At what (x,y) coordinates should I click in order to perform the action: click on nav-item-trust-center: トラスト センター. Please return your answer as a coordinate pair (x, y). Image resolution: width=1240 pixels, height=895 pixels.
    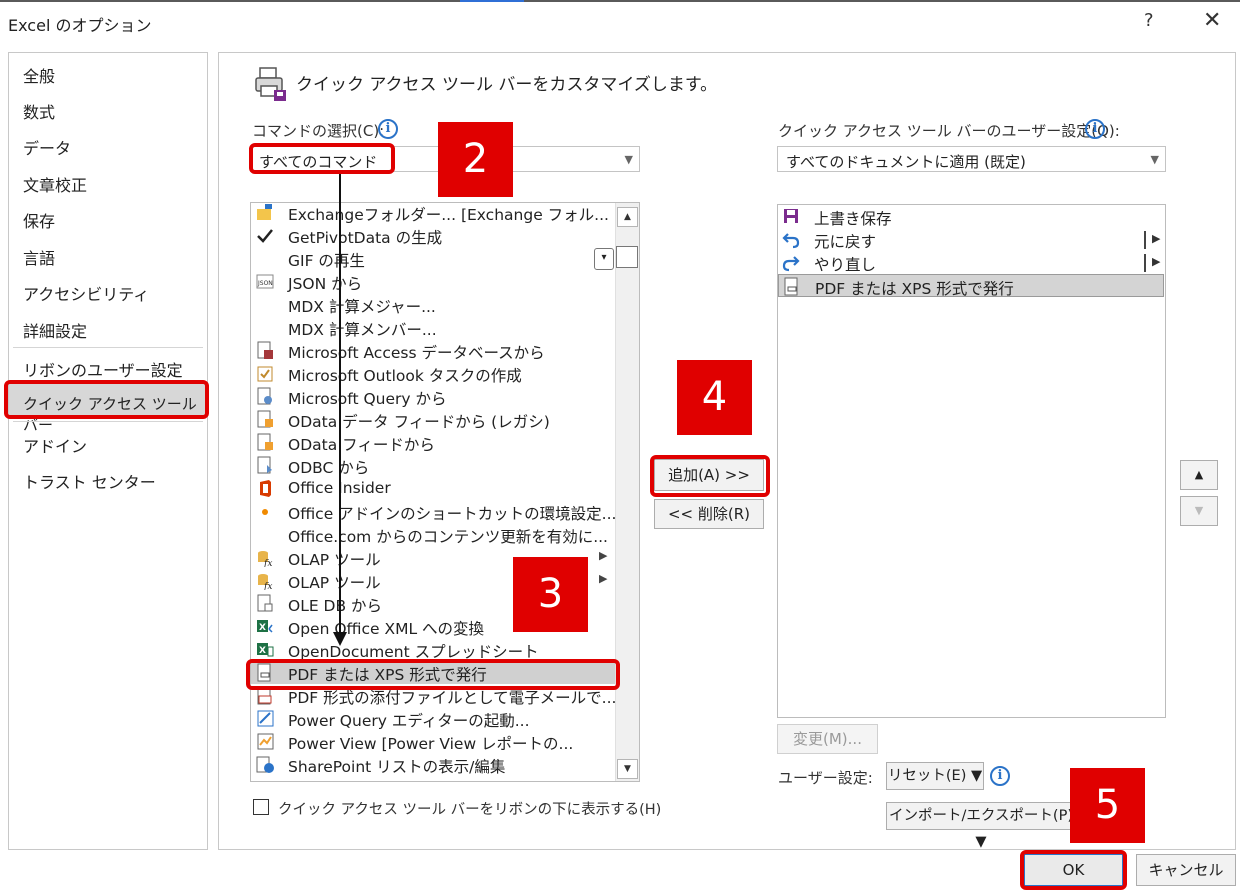
    Looking at the image, I should click on (89, 481).